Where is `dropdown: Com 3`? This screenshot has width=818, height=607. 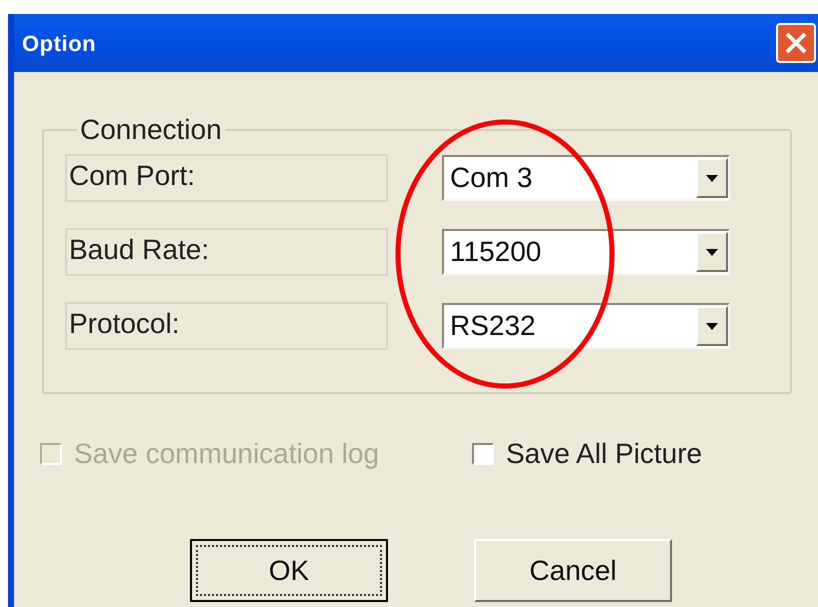
dropdown: Com 3 is located at coordinates (586, 178).